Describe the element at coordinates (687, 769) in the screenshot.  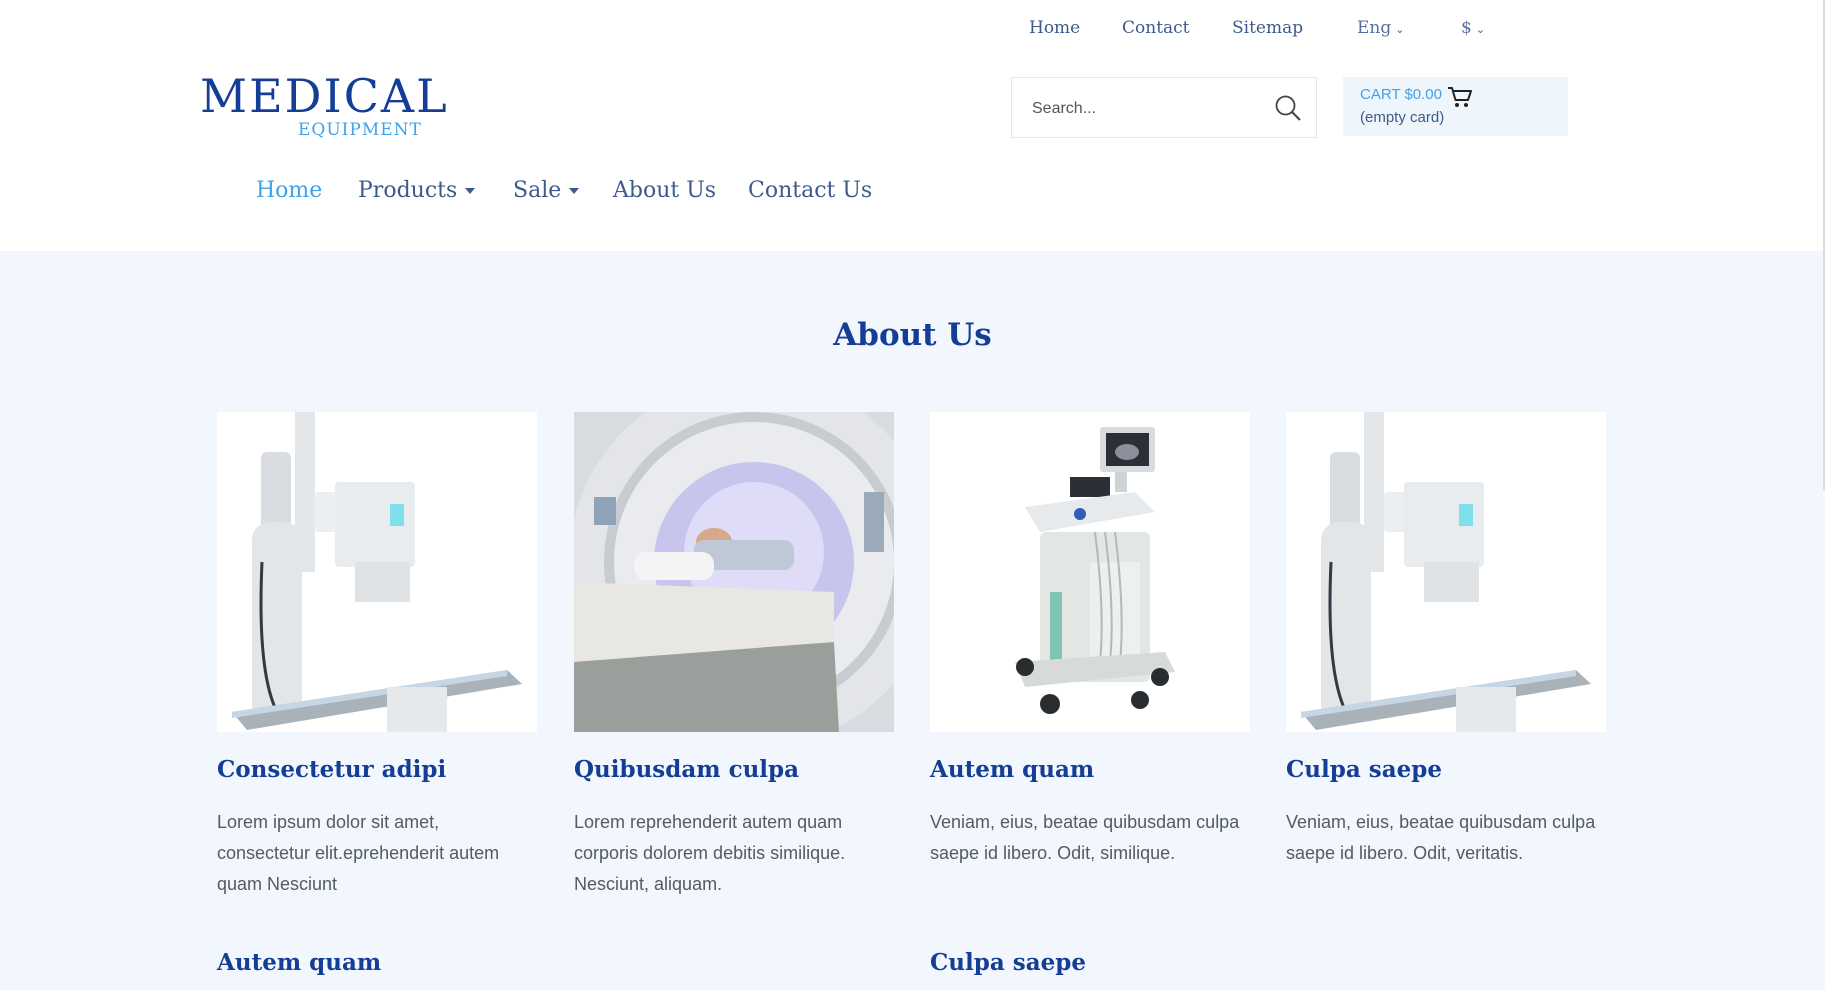
I see `card-title: Quibusdam culpa` at that location.